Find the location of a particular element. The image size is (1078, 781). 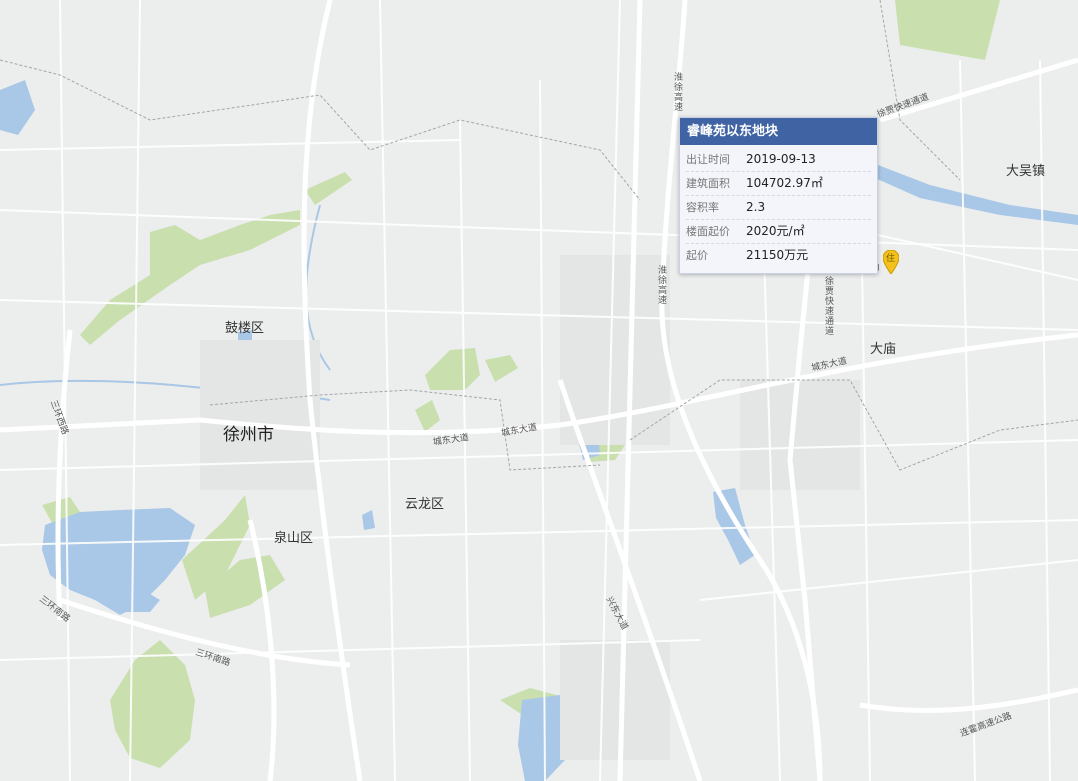

popup-row: 容积率 2.3 is located at coordinates (778, 208).